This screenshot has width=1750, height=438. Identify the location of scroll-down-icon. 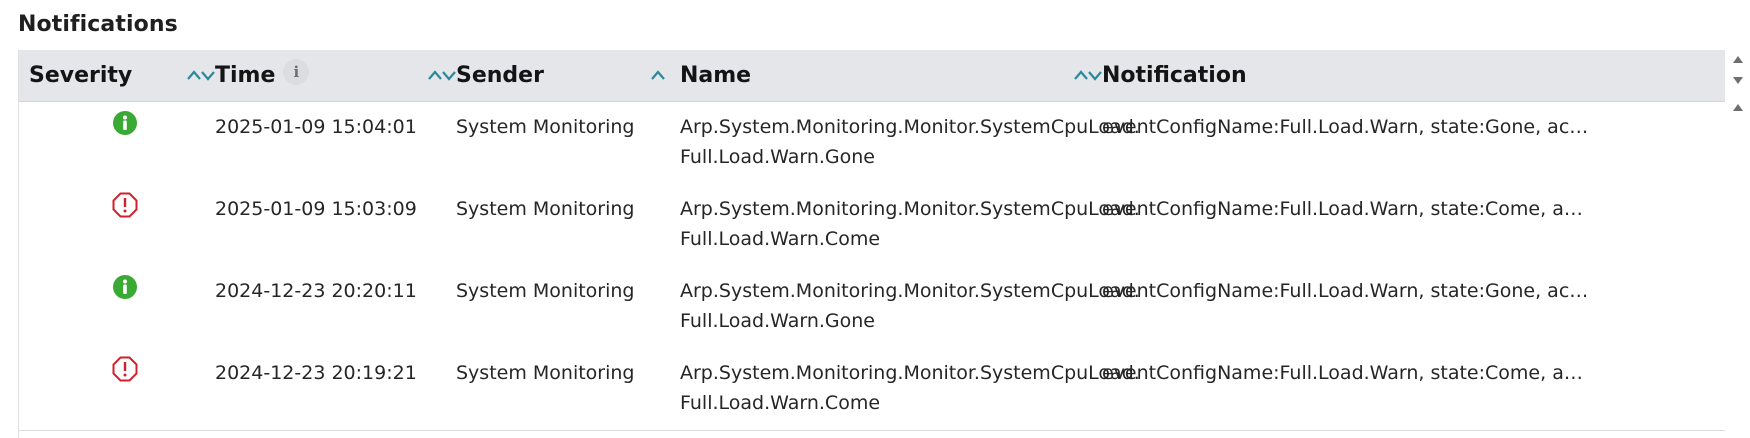
(1738, 81).